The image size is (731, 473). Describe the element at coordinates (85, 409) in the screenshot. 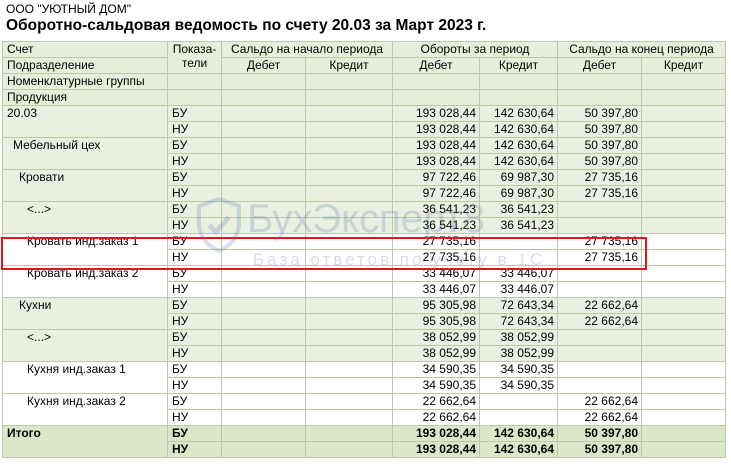

I see `row-name: Кухня инд.заказ 2` at that location.